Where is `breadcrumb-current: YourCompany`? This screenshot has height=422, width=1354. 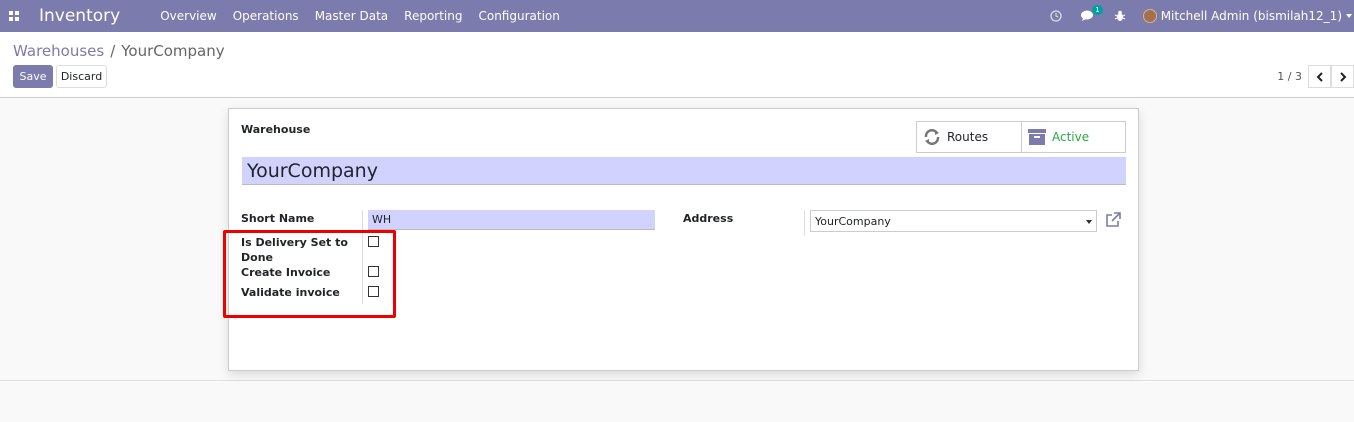 breadcrumb-current: YourCompany is located at coordinates (173, 51).